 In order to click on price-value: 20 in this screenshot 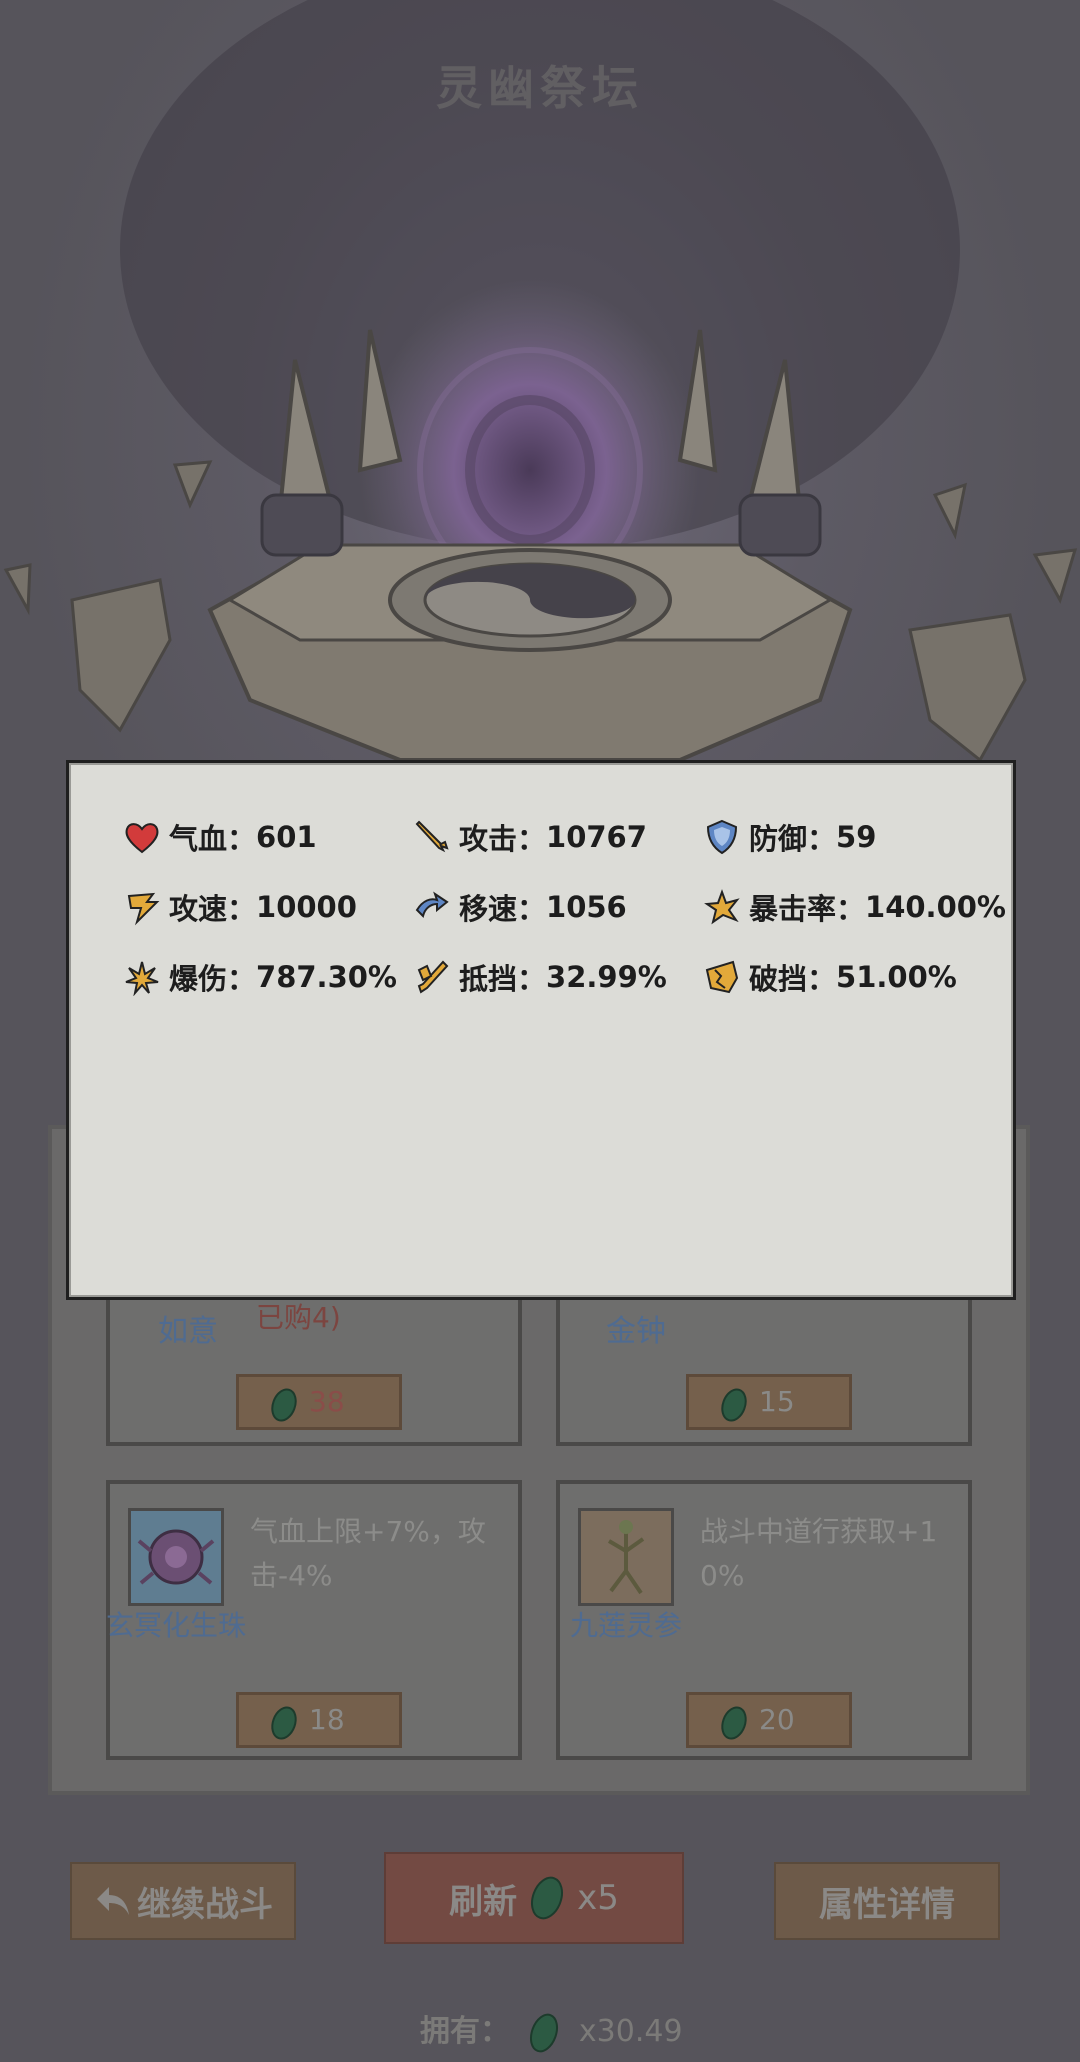, I will do `click(777, 1719)`.